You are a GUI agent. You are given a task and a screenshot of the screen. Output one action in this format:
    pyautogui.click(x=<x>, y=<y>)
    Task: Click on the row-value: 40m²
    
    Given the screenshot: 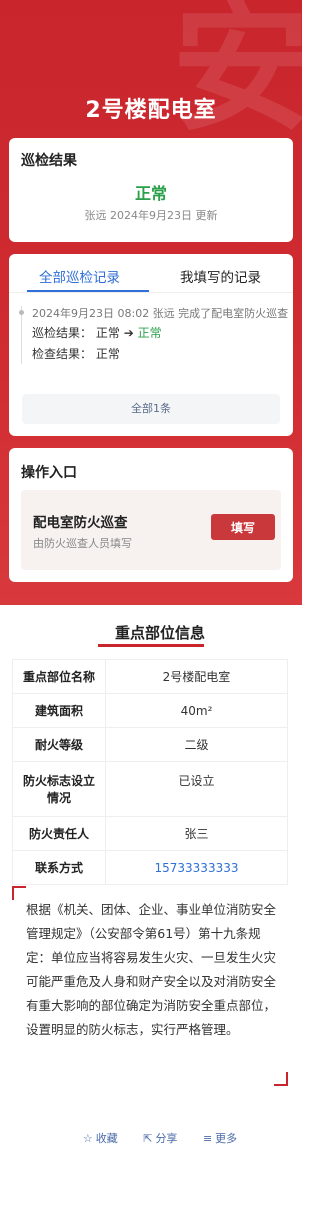 What is the action you would take?
    pyautogui.click(x=196, y=710)
    